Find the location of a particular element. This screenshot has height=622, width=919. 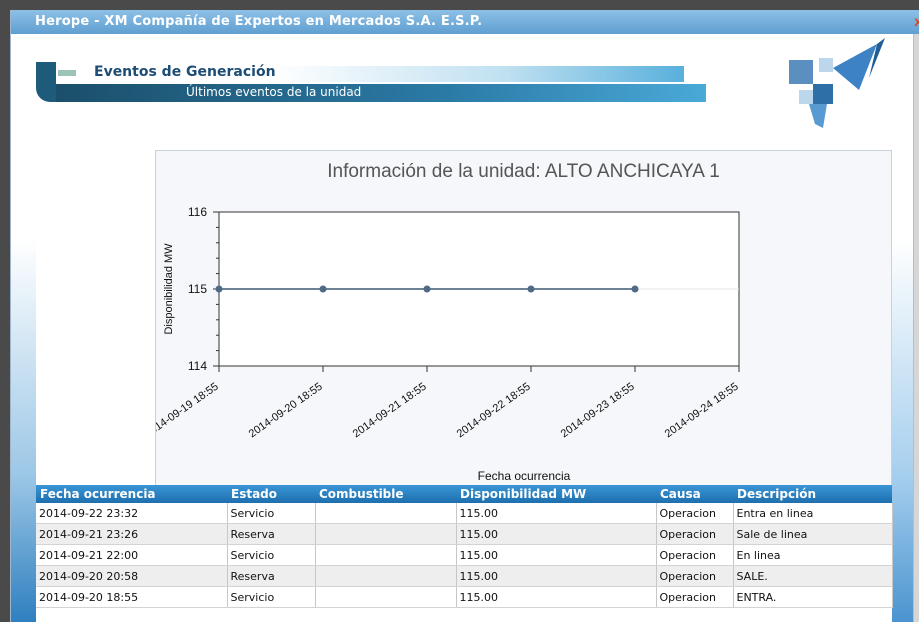

column-header-estado: Estado is located at coordinates (271, 494).